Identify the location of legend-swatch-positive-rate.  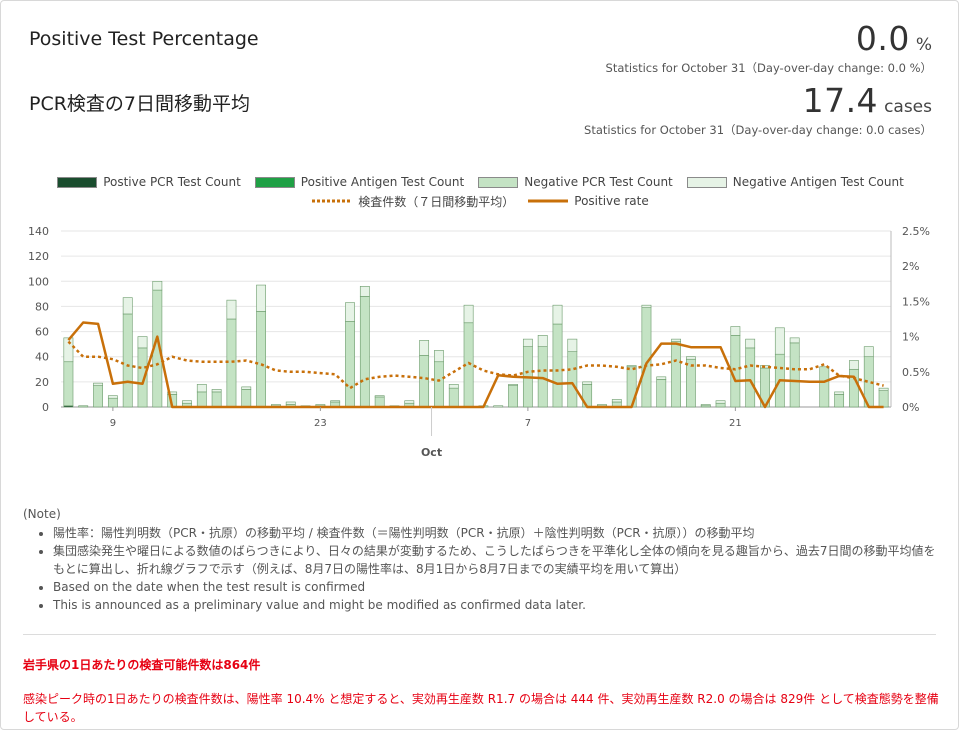
(548, 201).